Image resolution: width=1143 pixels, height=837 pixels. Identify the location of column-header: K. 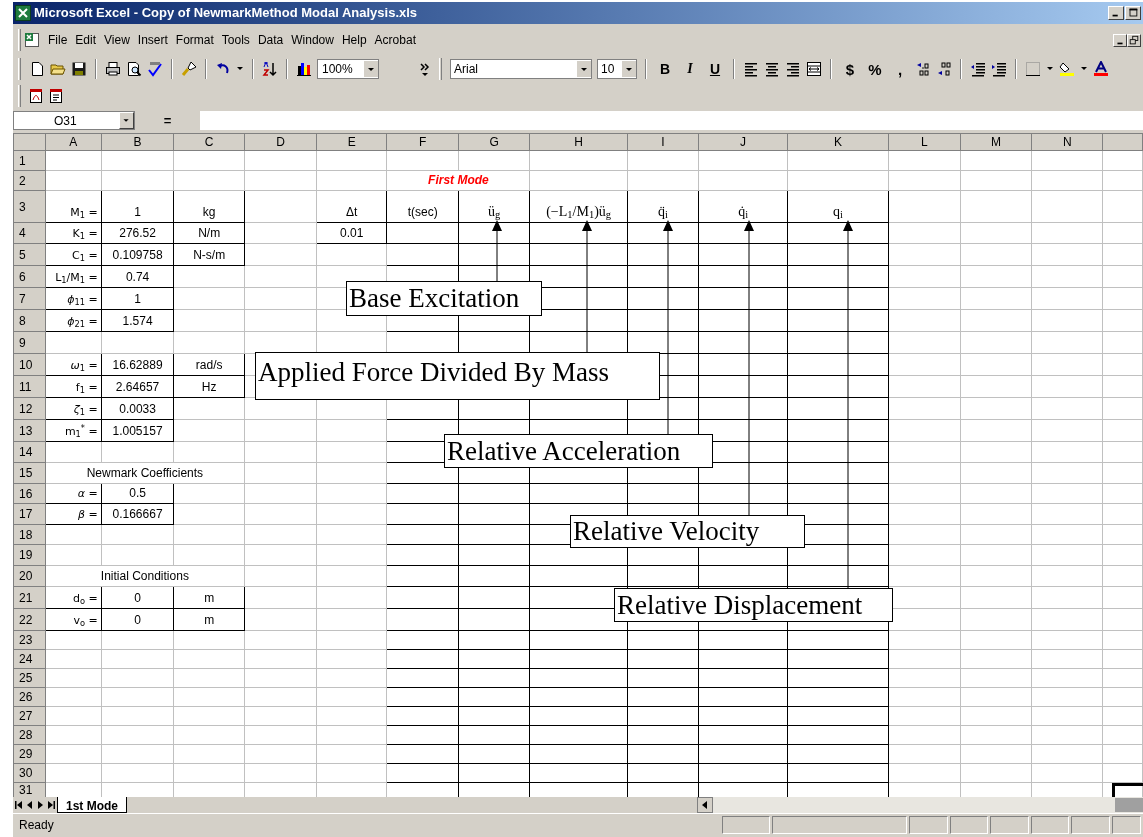
(838, 142).